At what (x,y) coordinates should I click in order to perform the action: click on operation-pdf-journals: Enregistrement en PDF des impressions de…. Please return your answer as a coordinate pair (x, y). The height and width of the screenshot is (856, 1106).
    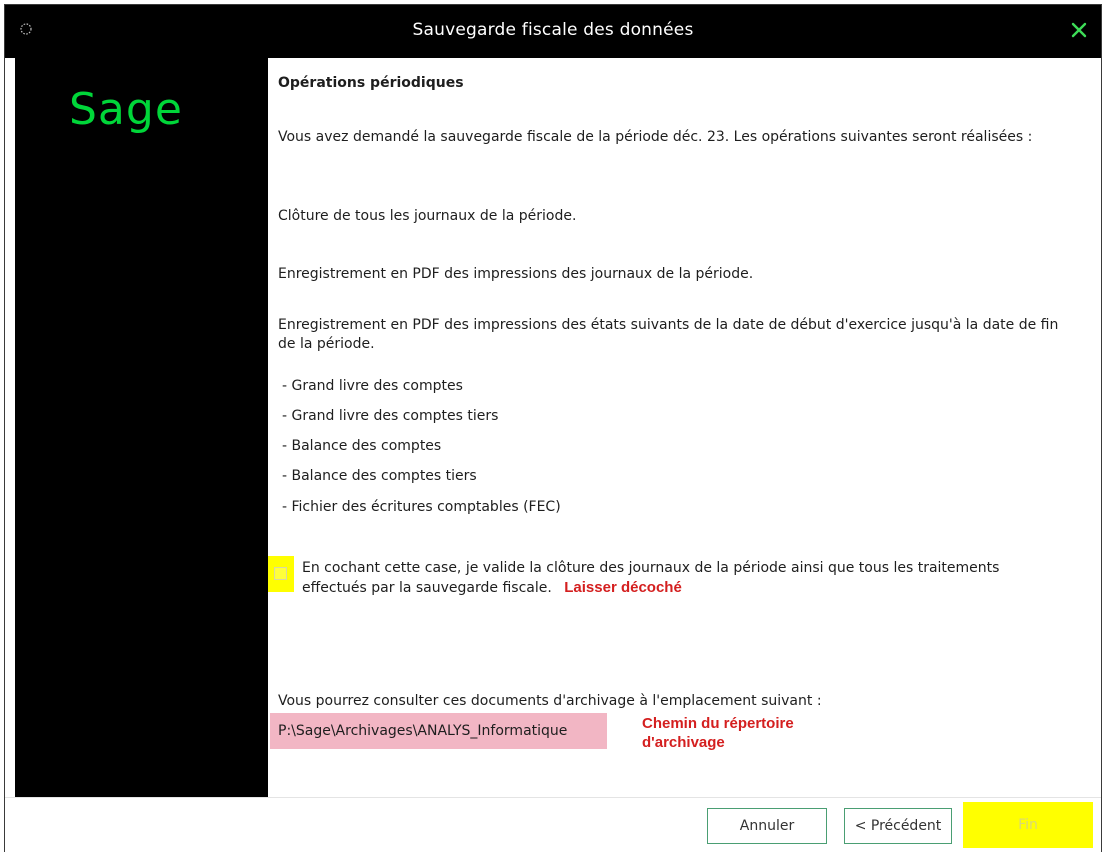
    Looking at the image, I should click on (516, 274).